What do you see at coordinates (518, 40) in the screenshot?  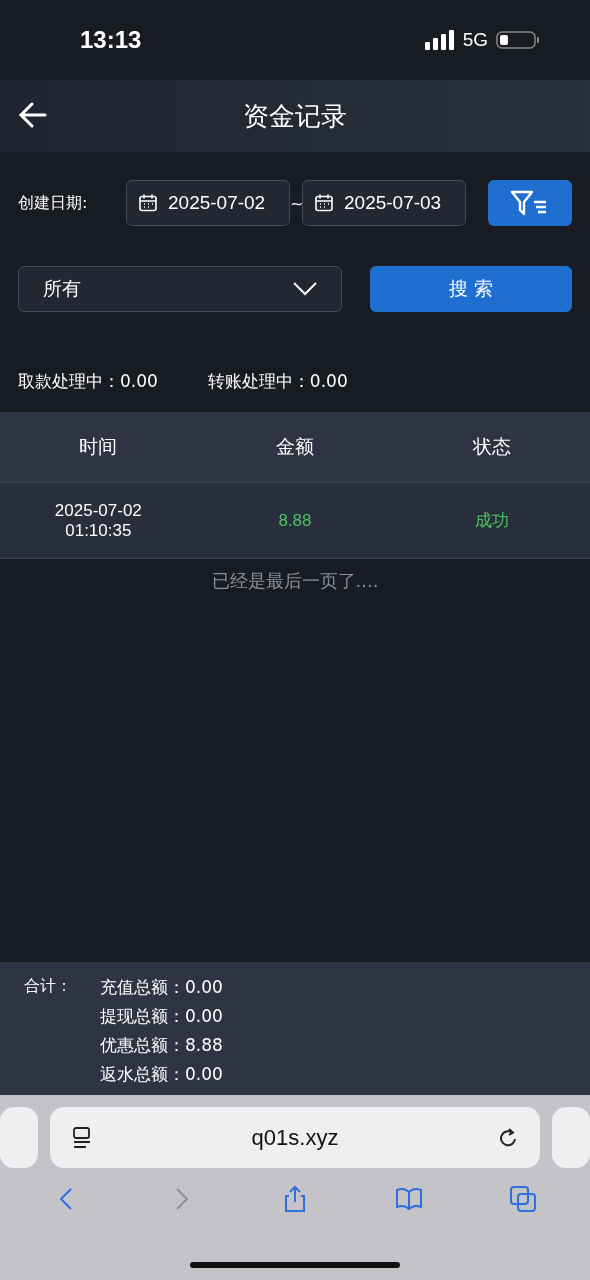 I see `battery-icon` at bounding box center [518, 40].